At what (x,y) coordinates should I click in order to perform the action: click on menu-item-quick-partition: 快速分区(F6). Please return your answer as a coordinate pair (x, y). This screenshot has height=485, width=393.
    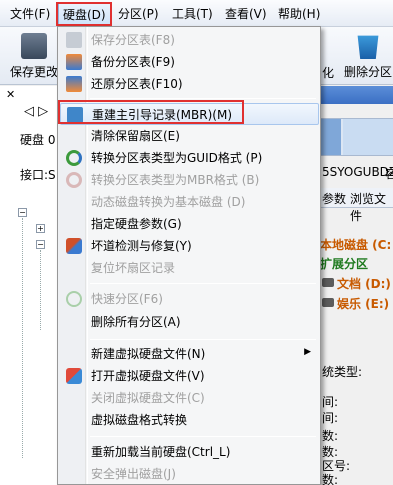
    Looking at the image, I should click on (189, 299).